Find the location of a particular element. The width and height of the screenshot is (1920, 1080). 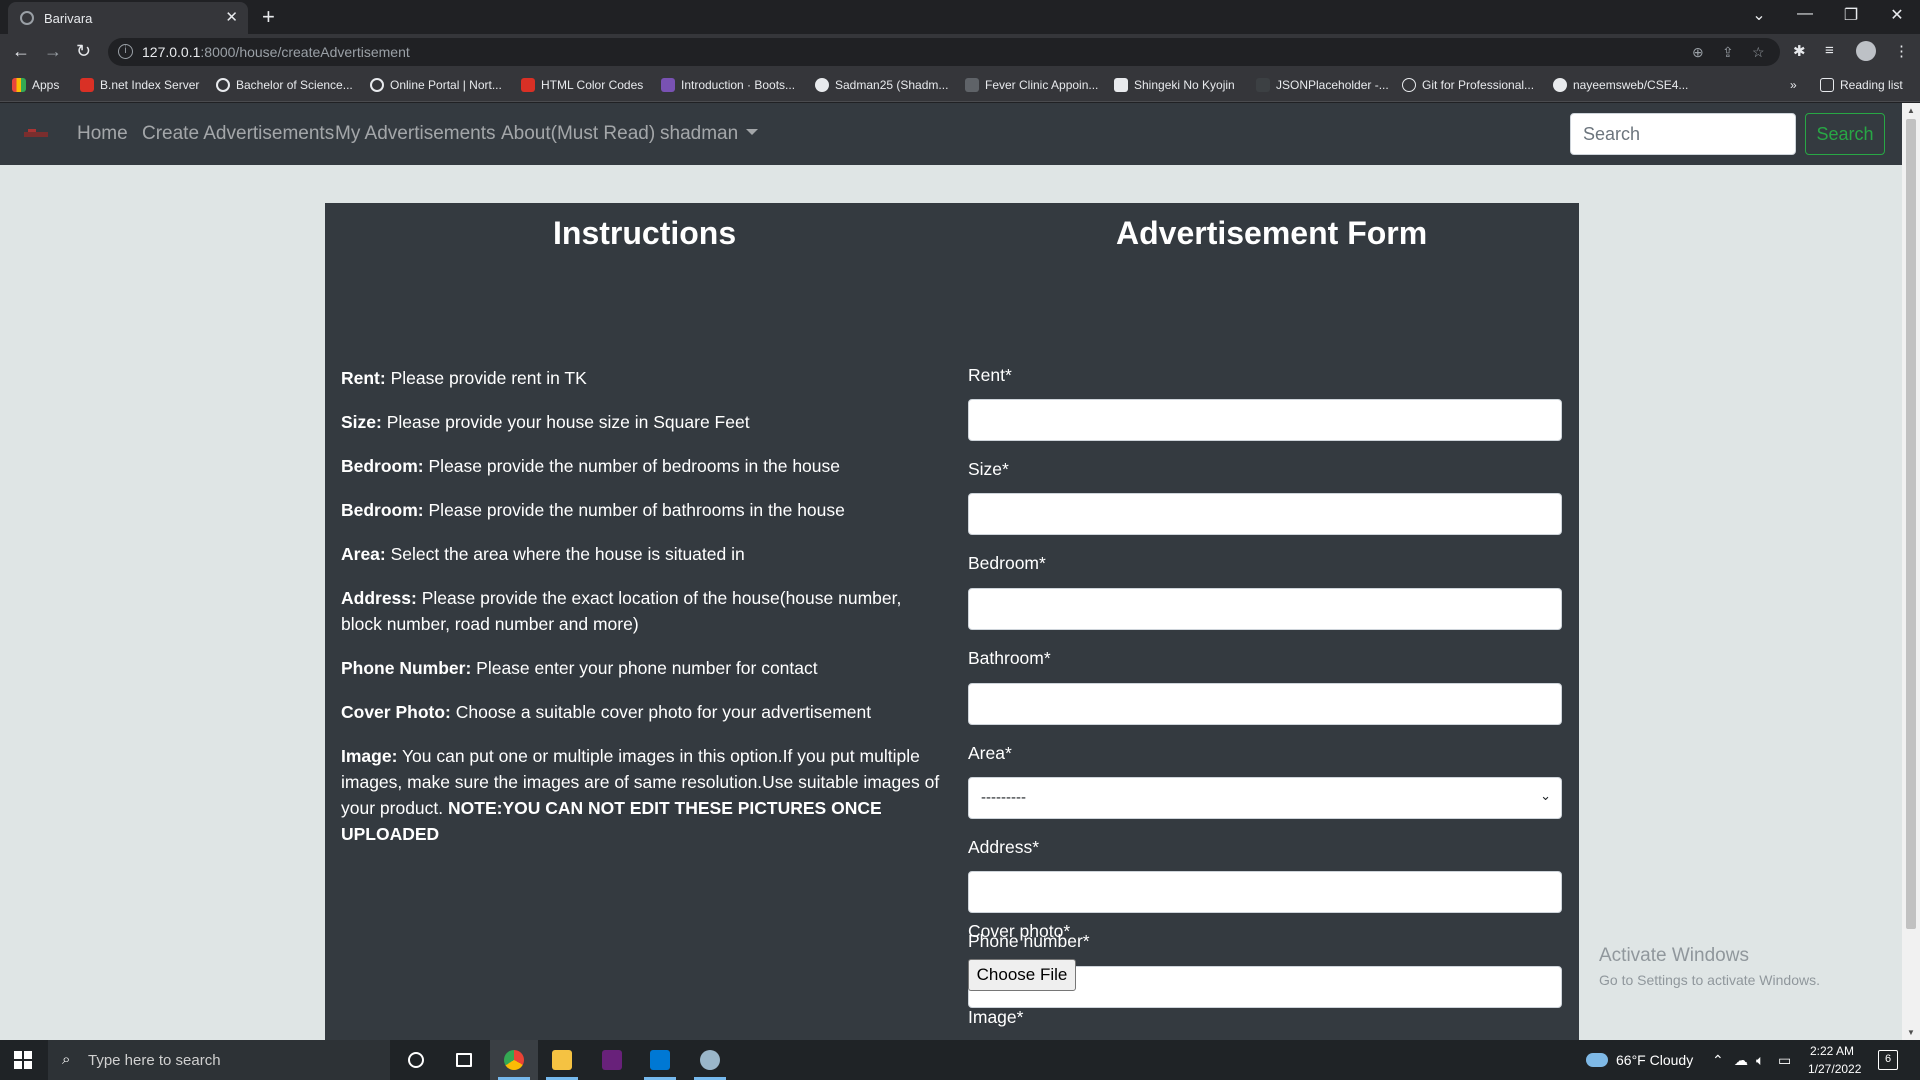

search-input is located at coordinates (1683, 134).